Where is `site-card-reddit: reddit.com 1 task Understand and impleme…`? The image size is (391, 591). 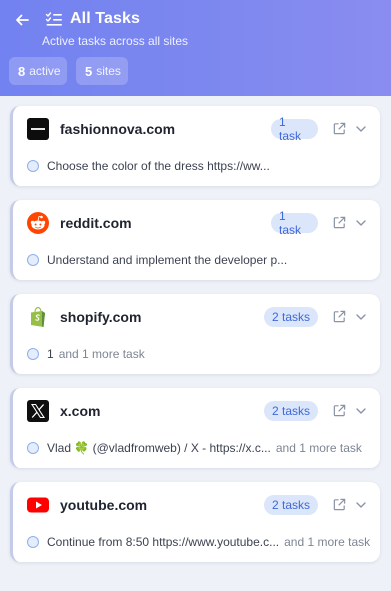 site-card-reddit: reddit.com 1 task Understand and impleme… is located at coordinates (195, 240).